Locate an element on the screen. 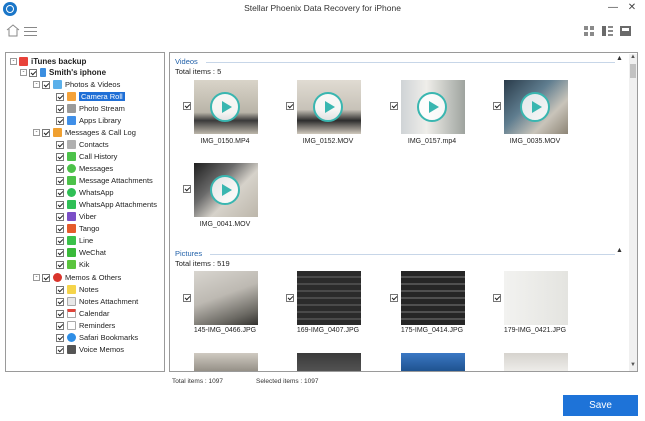 This screenshot has height=421, width=645. tree-item-messages: Messages is located at coordinates (84, 168).